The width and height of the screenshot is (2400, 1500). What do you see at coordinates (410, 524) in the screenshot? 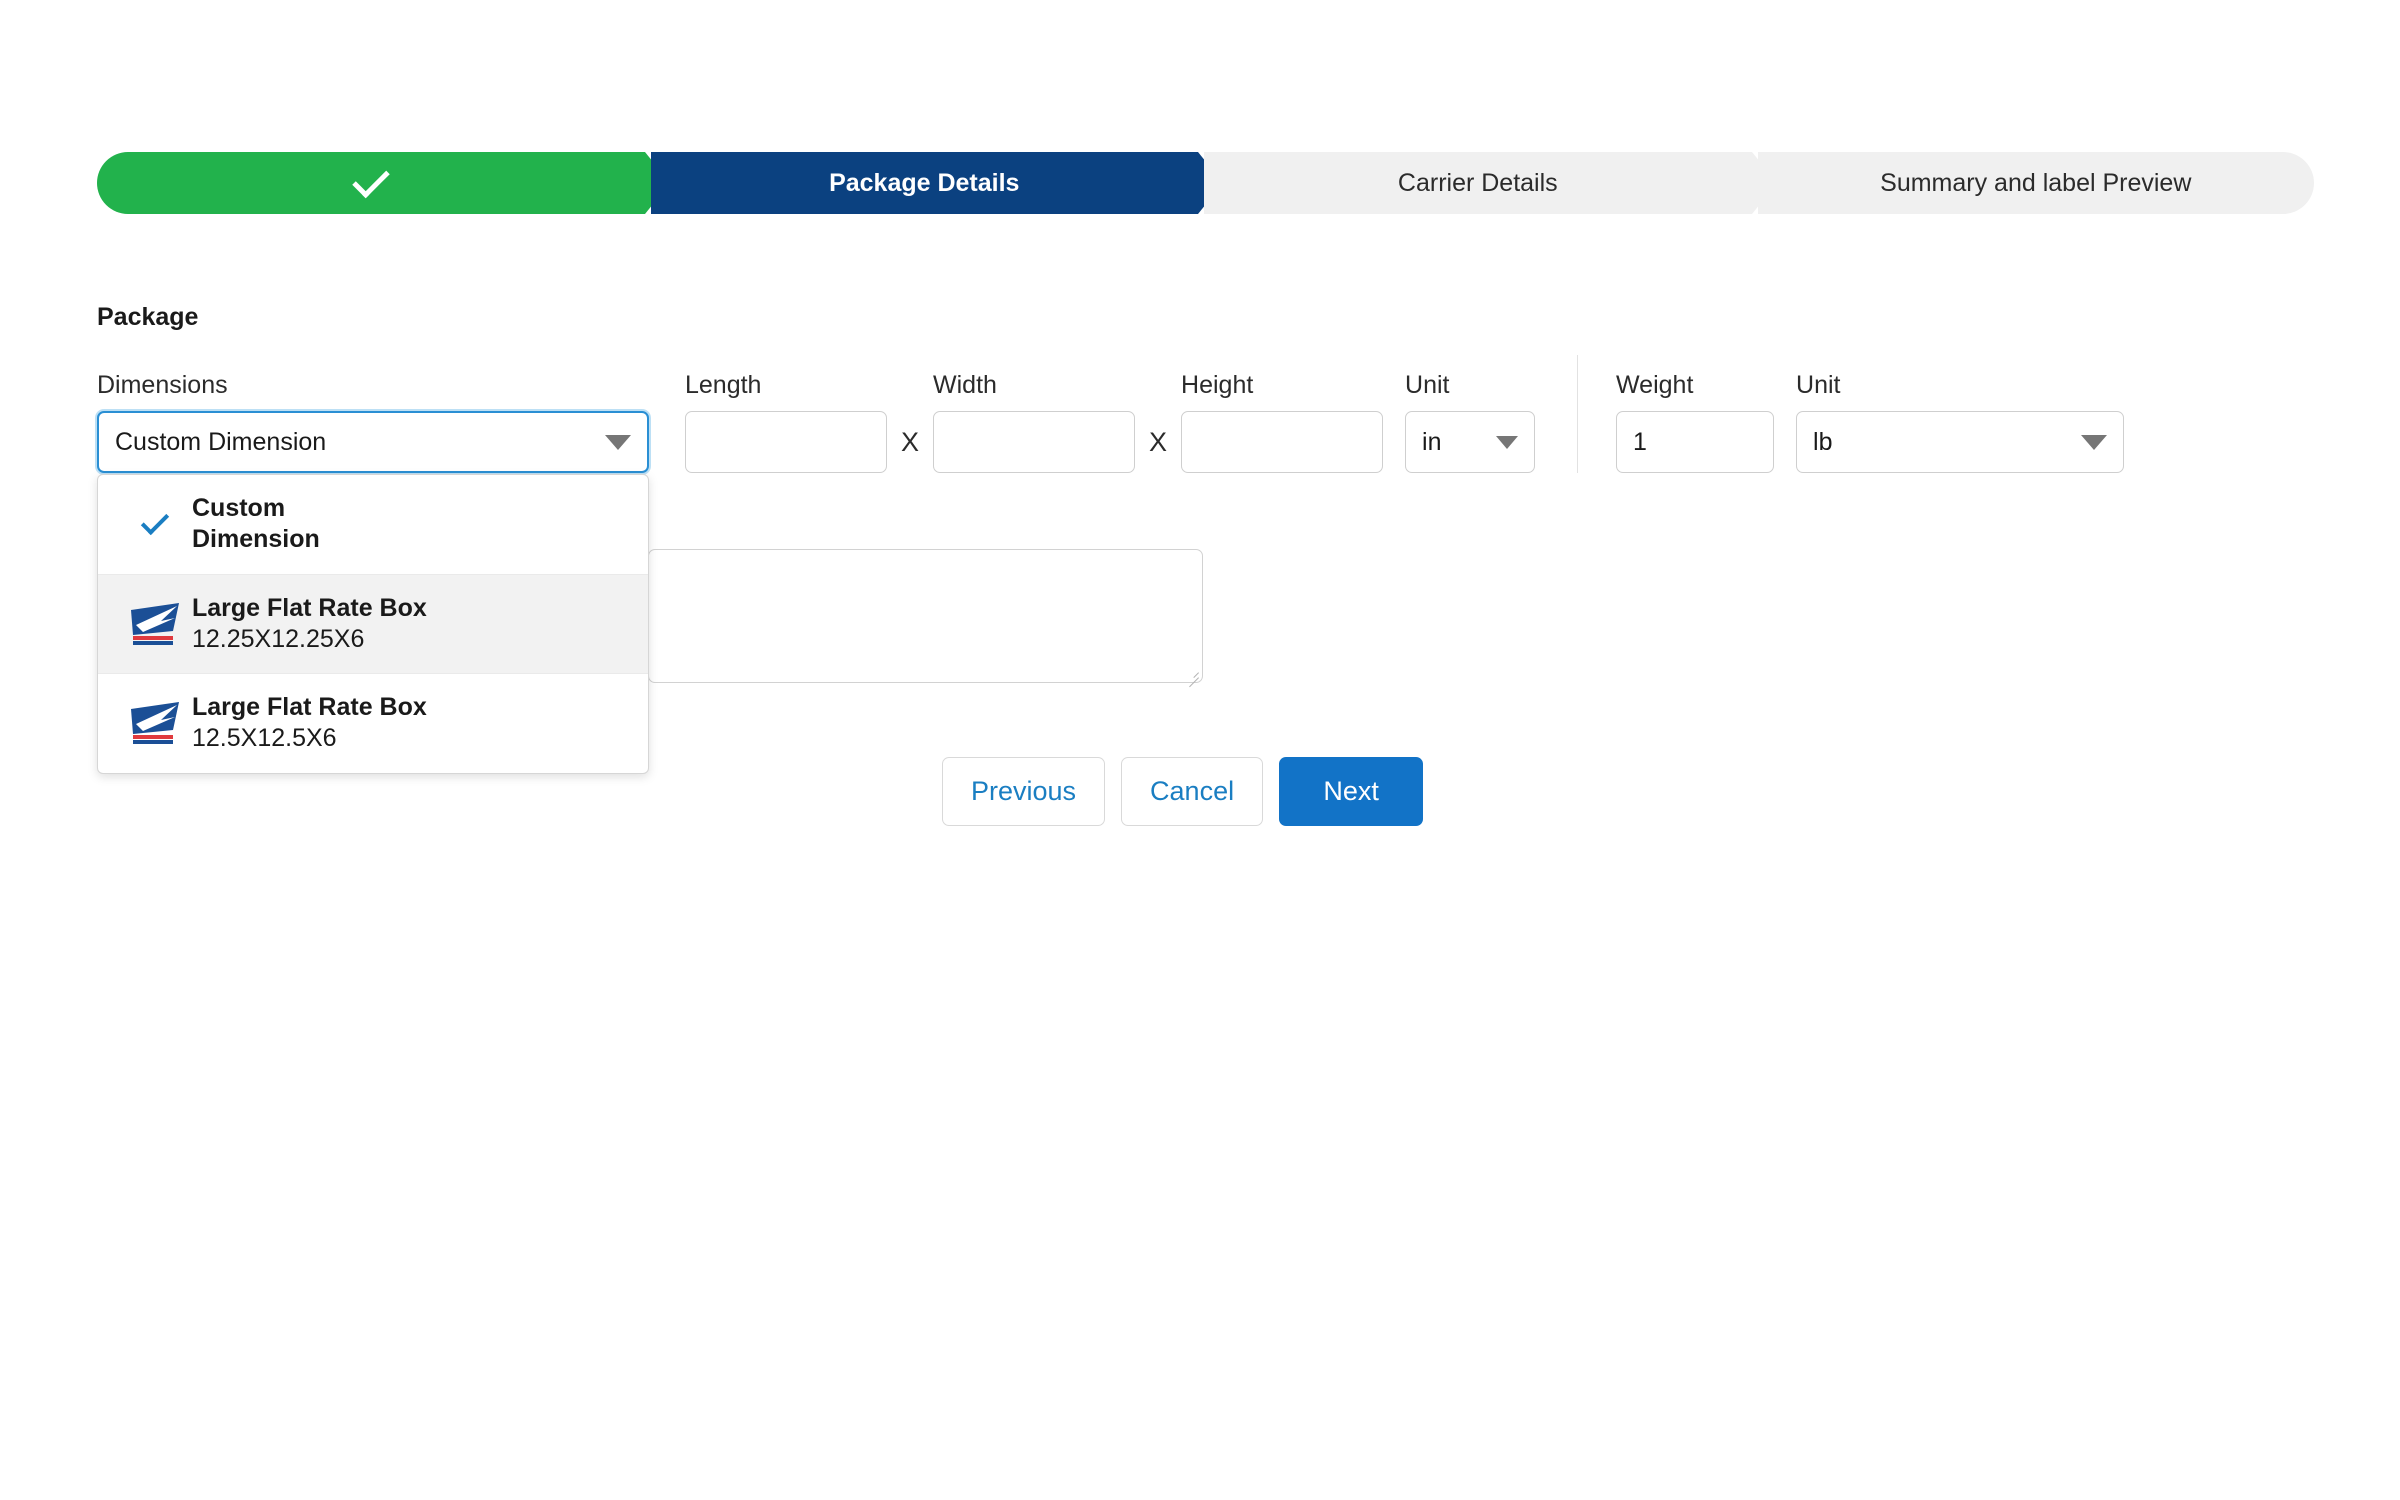
I see `option-text: Custom Dimension` at bounding box center [410, 524].